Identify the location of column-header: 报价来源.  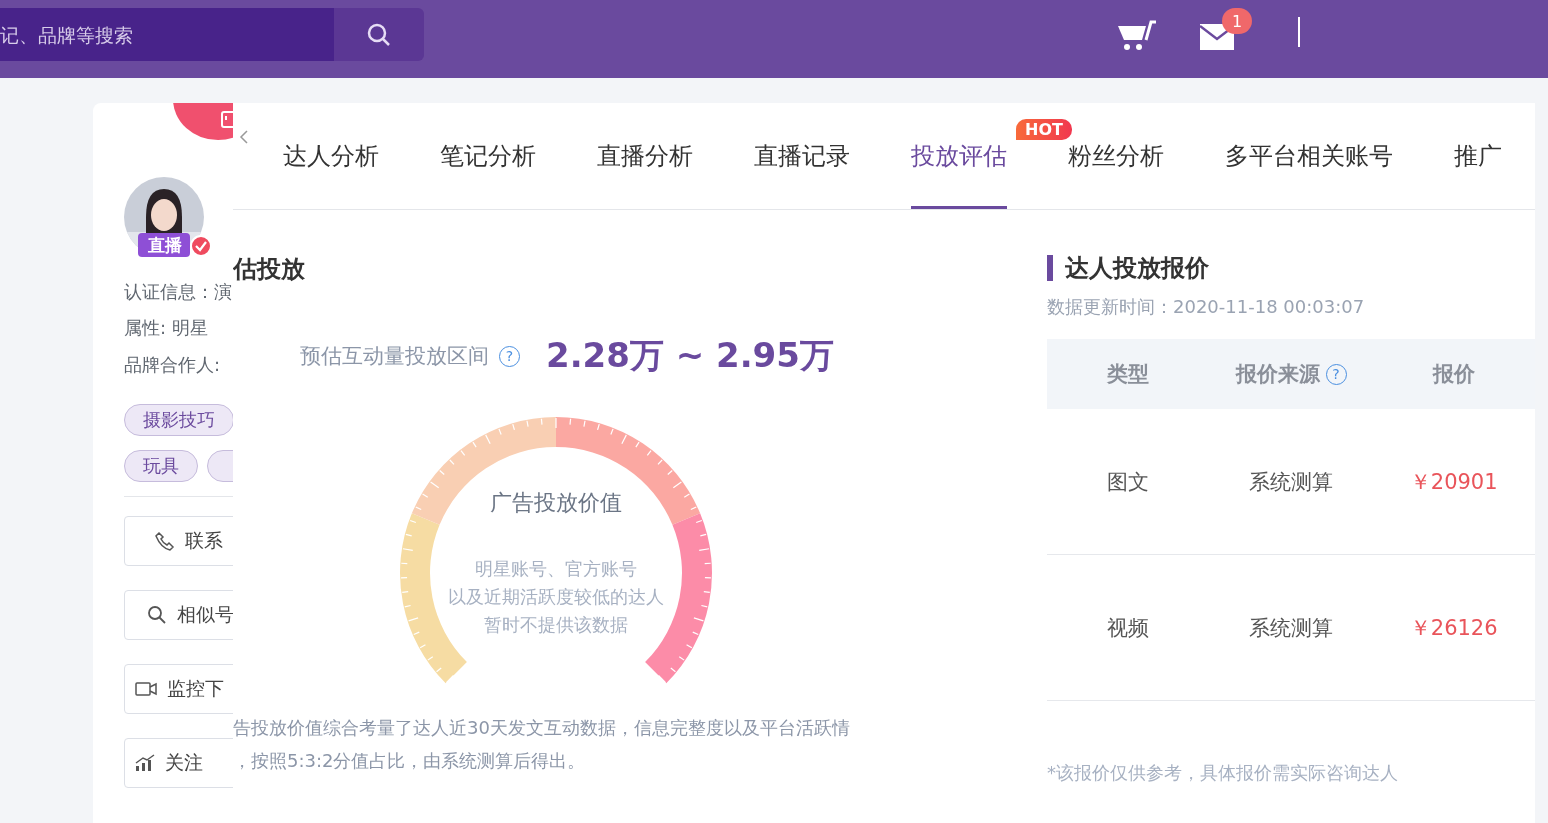
(1277, 374).